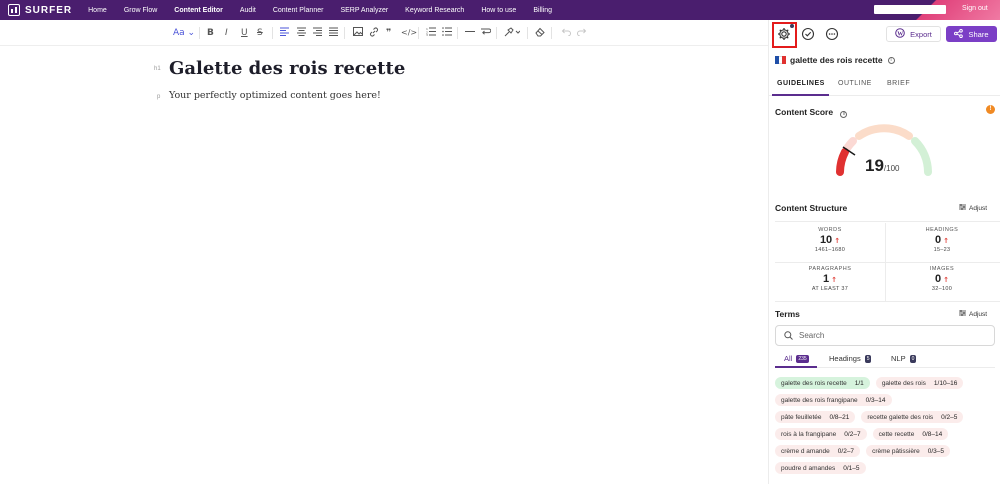 The width and height of the screenshot is (1000, 484). What do you see at coordinates (809, 434) in the screenshot?
I see `term-text: rois à la frangipane` at bounding box center [809, 434].